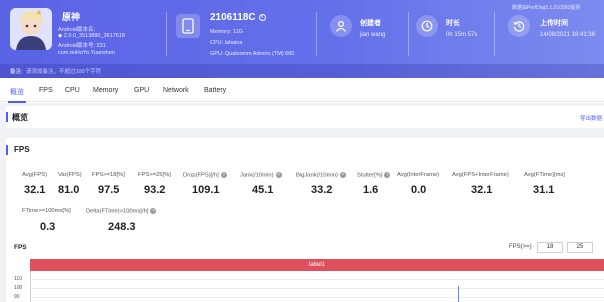 Image resolution: width=604 pixels, height=302 pixels. What do you see at coordinates (201, 175) in the screenshot?
I see `metric-label-text: Drop(FPS)[/h]` at bounding box center [201, 175].